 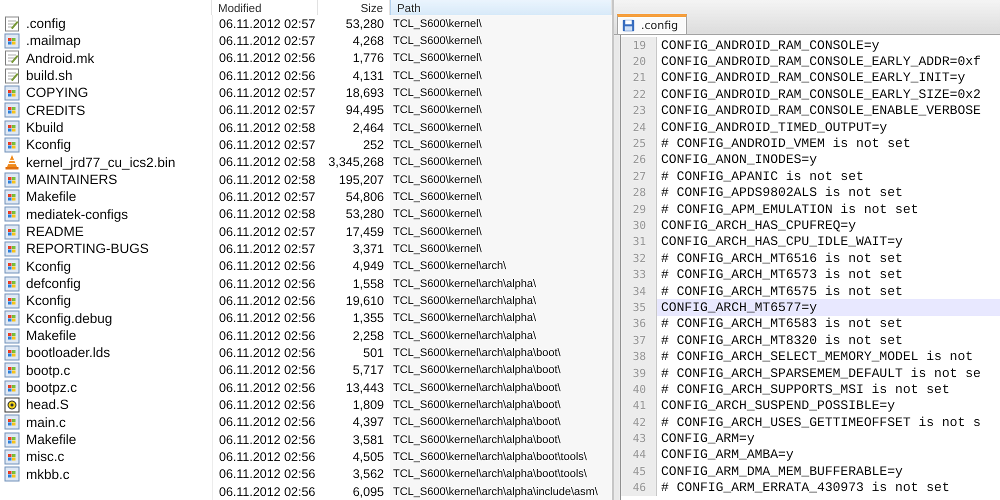 What do you see at coordinates (782, 340) in the screenshot?
I see `code-line: # CONFIG_ARCH_MT8320 is not set` at bounding box center [782, 340].